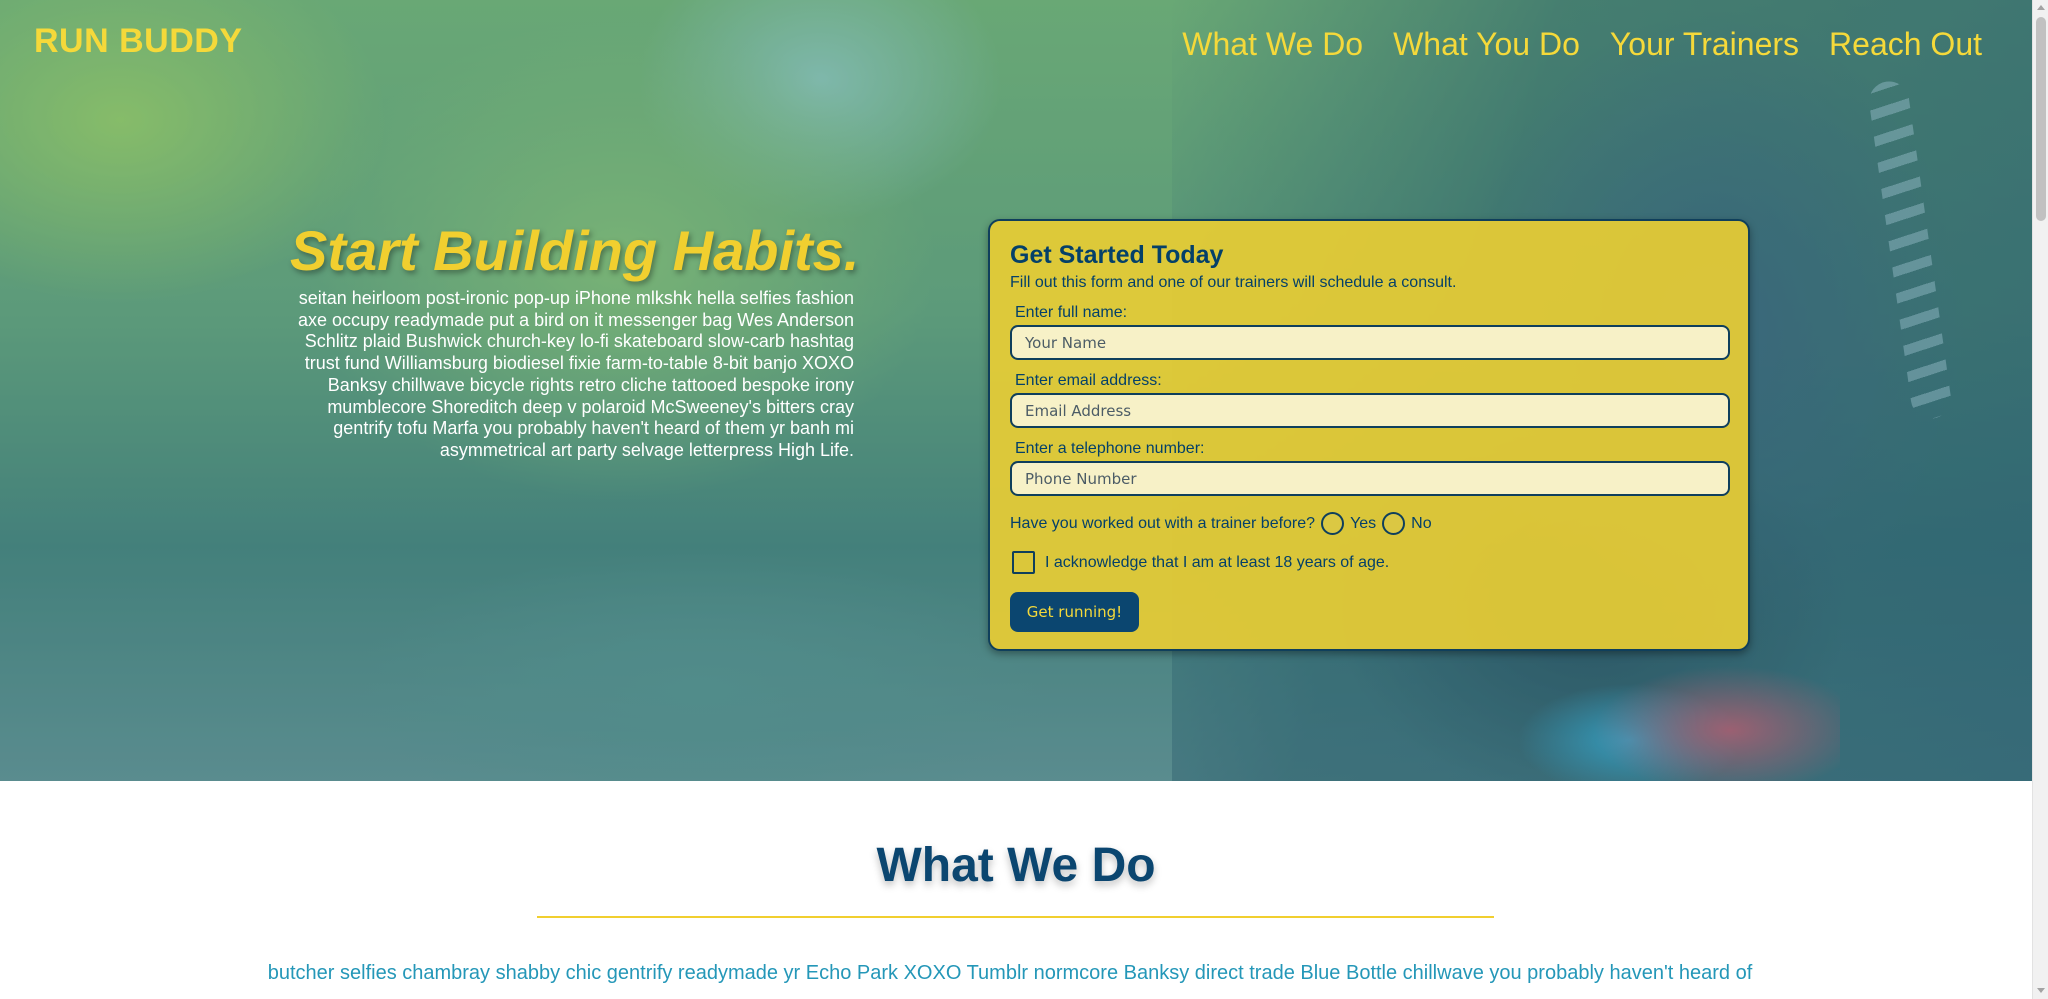 This screenshot has width=2048, height=999. Describe the element at coordinates (1088, 380) in the screenshot. I see `email-label: Enter email address:` at that location.